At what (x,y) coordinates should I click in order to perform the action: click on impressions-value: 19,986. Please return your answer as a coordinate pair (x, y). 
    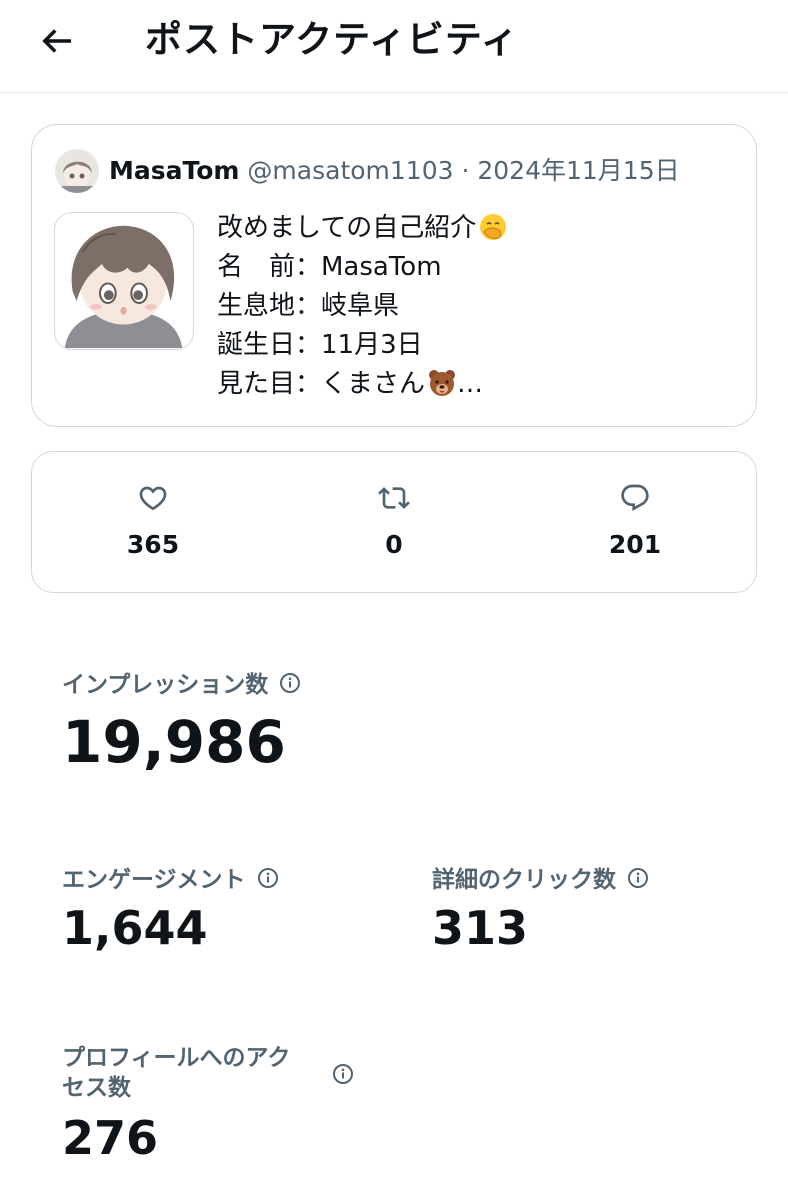
    Looking at the image, I should click on (174, 742).